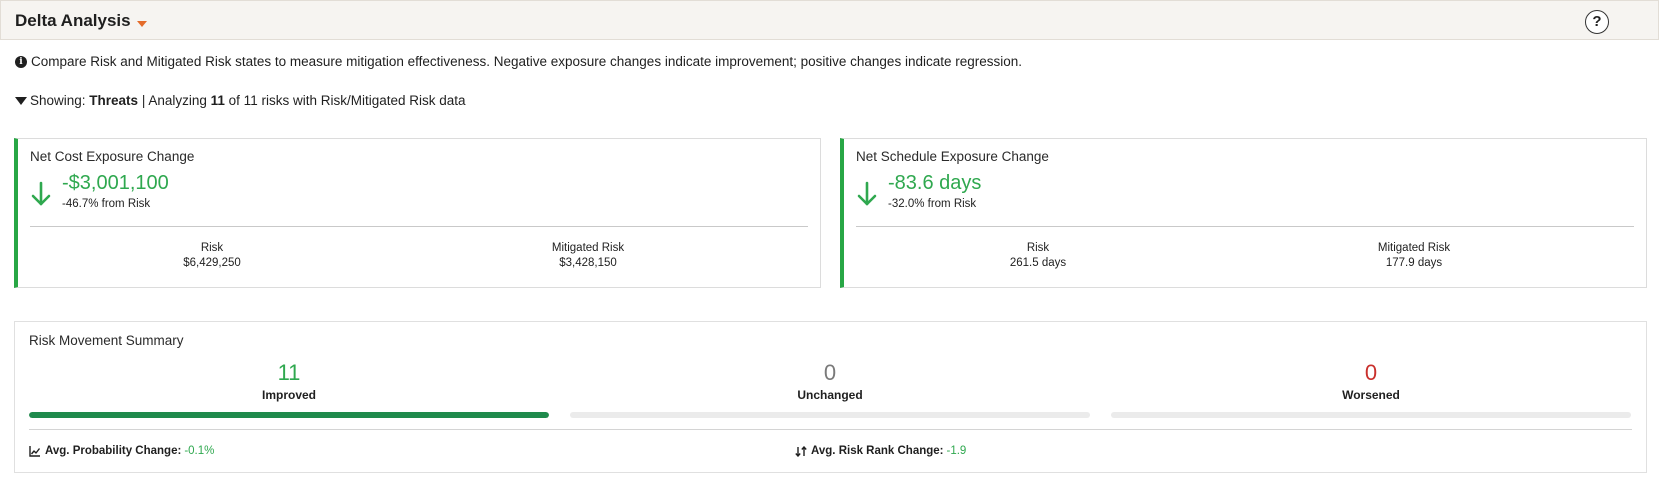 The image size is (1659, 483). Describe the element at coordinates (829, 20) in the screenshot. I see `panel-header: Delta Analysis ?` at that location.